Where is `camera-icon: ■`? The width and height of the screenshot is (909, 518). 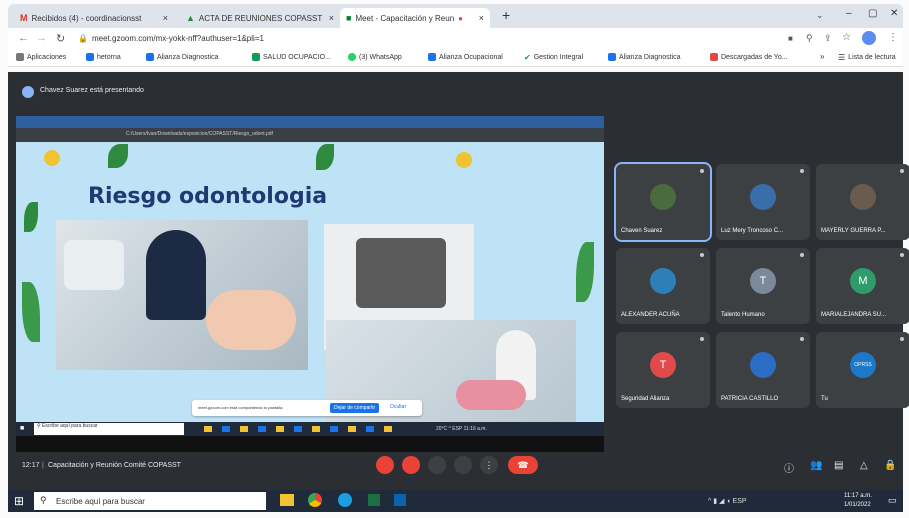
camera-icon: ■ is located at coordinates (790, 38).